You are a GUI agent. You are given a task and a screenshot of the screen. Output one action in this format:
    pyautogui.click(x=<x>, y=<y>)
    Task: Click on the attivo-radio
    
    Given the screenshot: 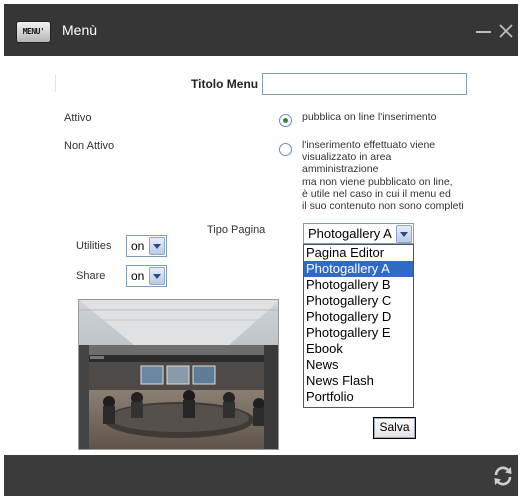 What is the action you would take?
    pyautogui.click(x=285, y=120)
    